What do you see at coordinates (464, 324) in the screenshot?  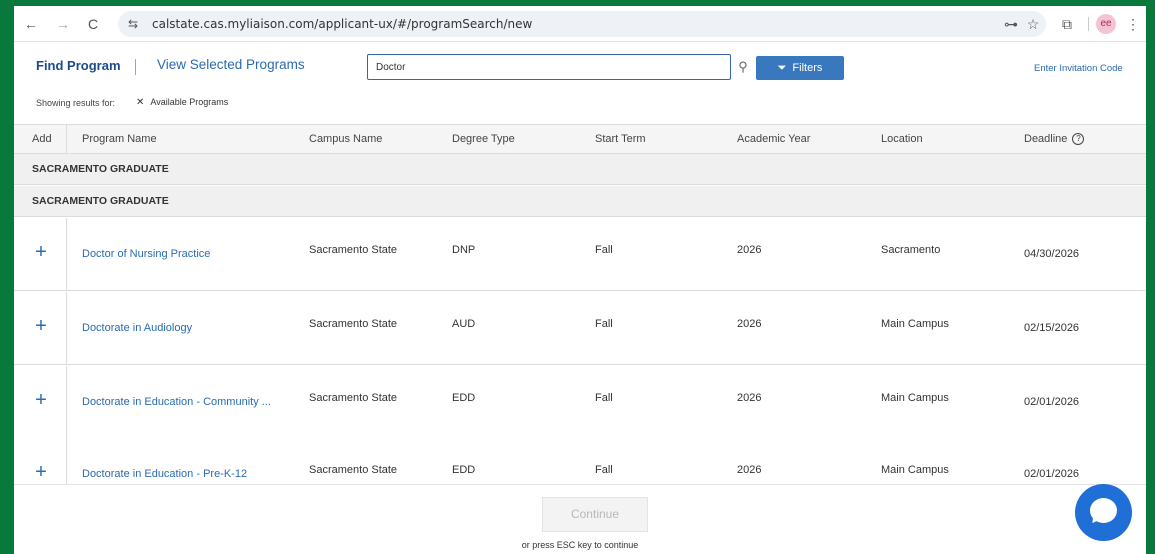 I see `degree-type: AUD` at bounding box center [464, 324].